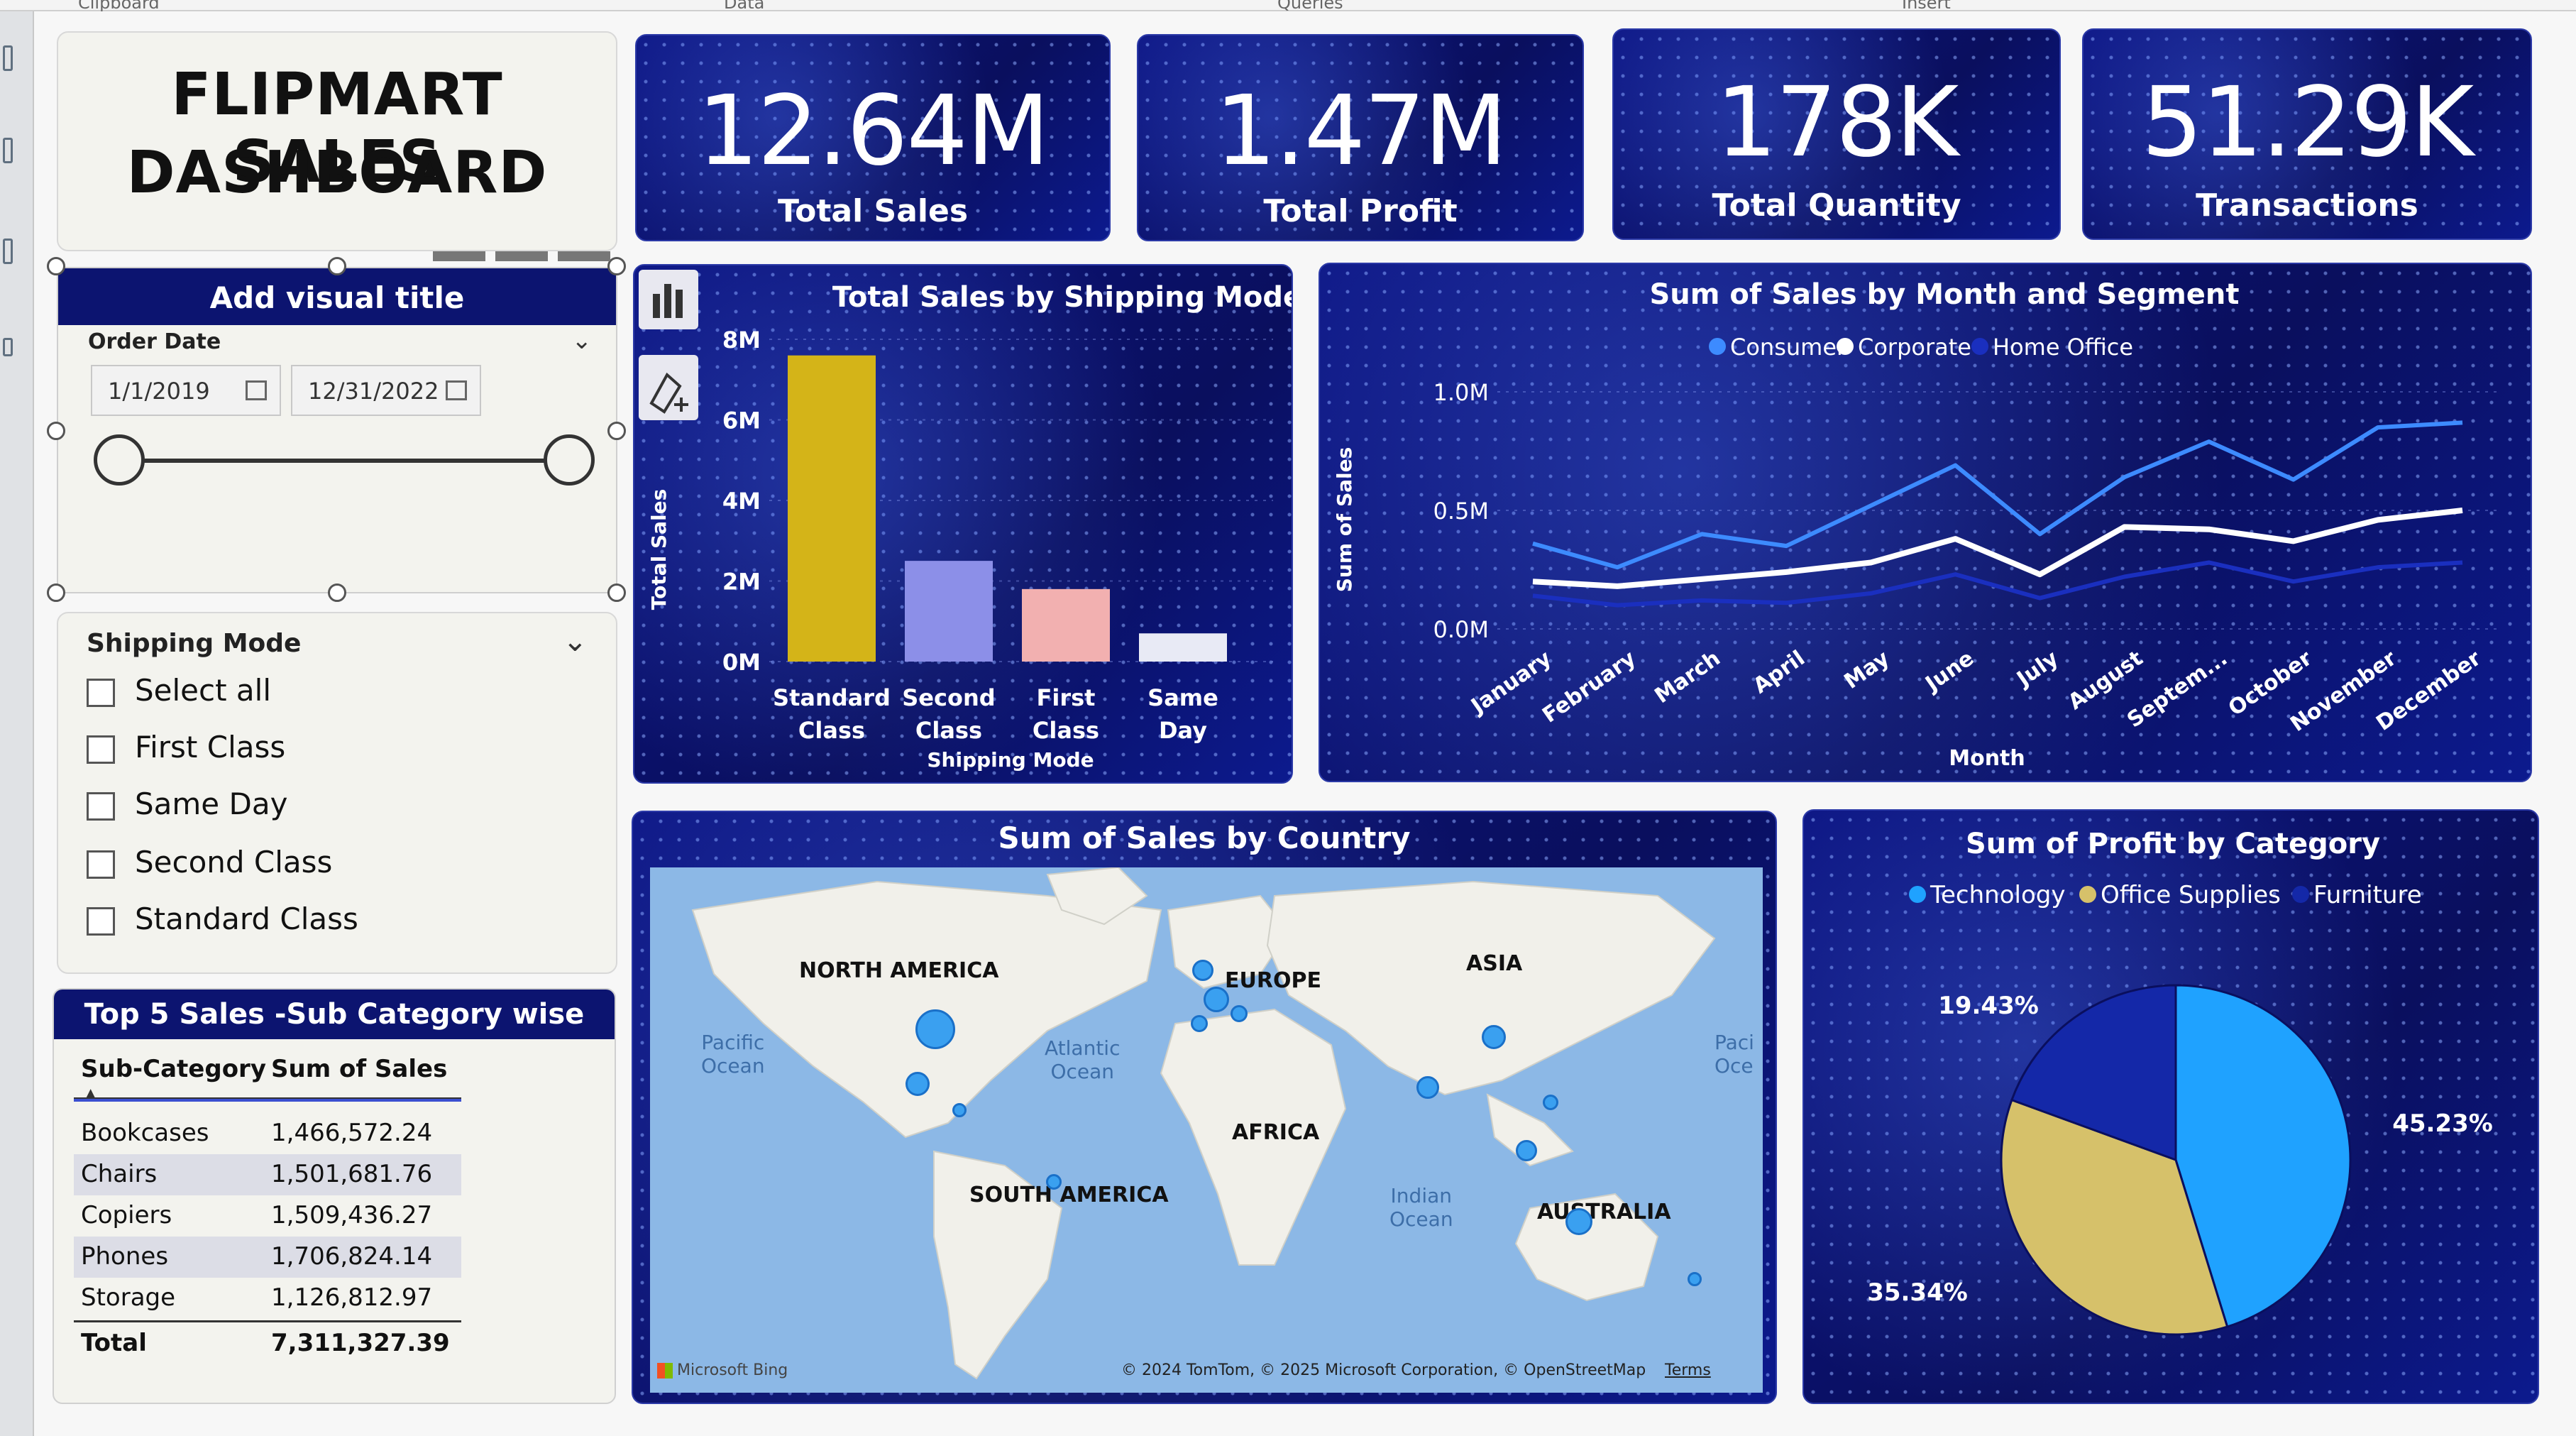  Describe the element at coordinates (569, 460) in the screenshot. I see `range-end-handle` at that location.